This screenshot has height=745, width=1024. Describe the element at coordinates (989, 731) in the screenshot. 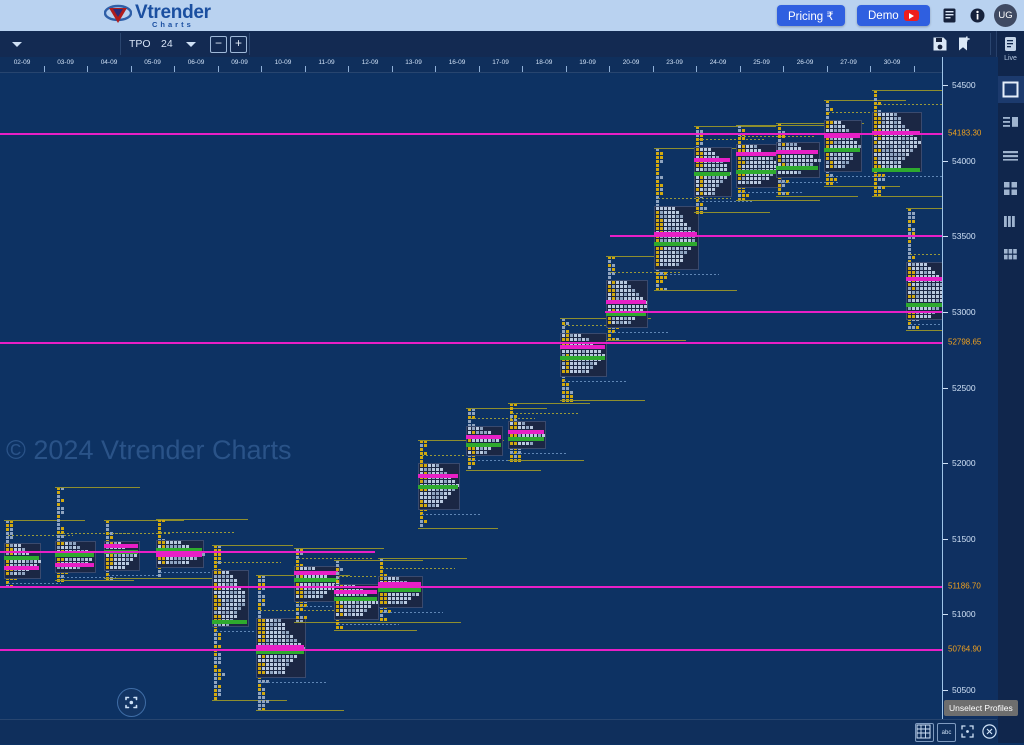

I see `close-circle-icon` at that location.